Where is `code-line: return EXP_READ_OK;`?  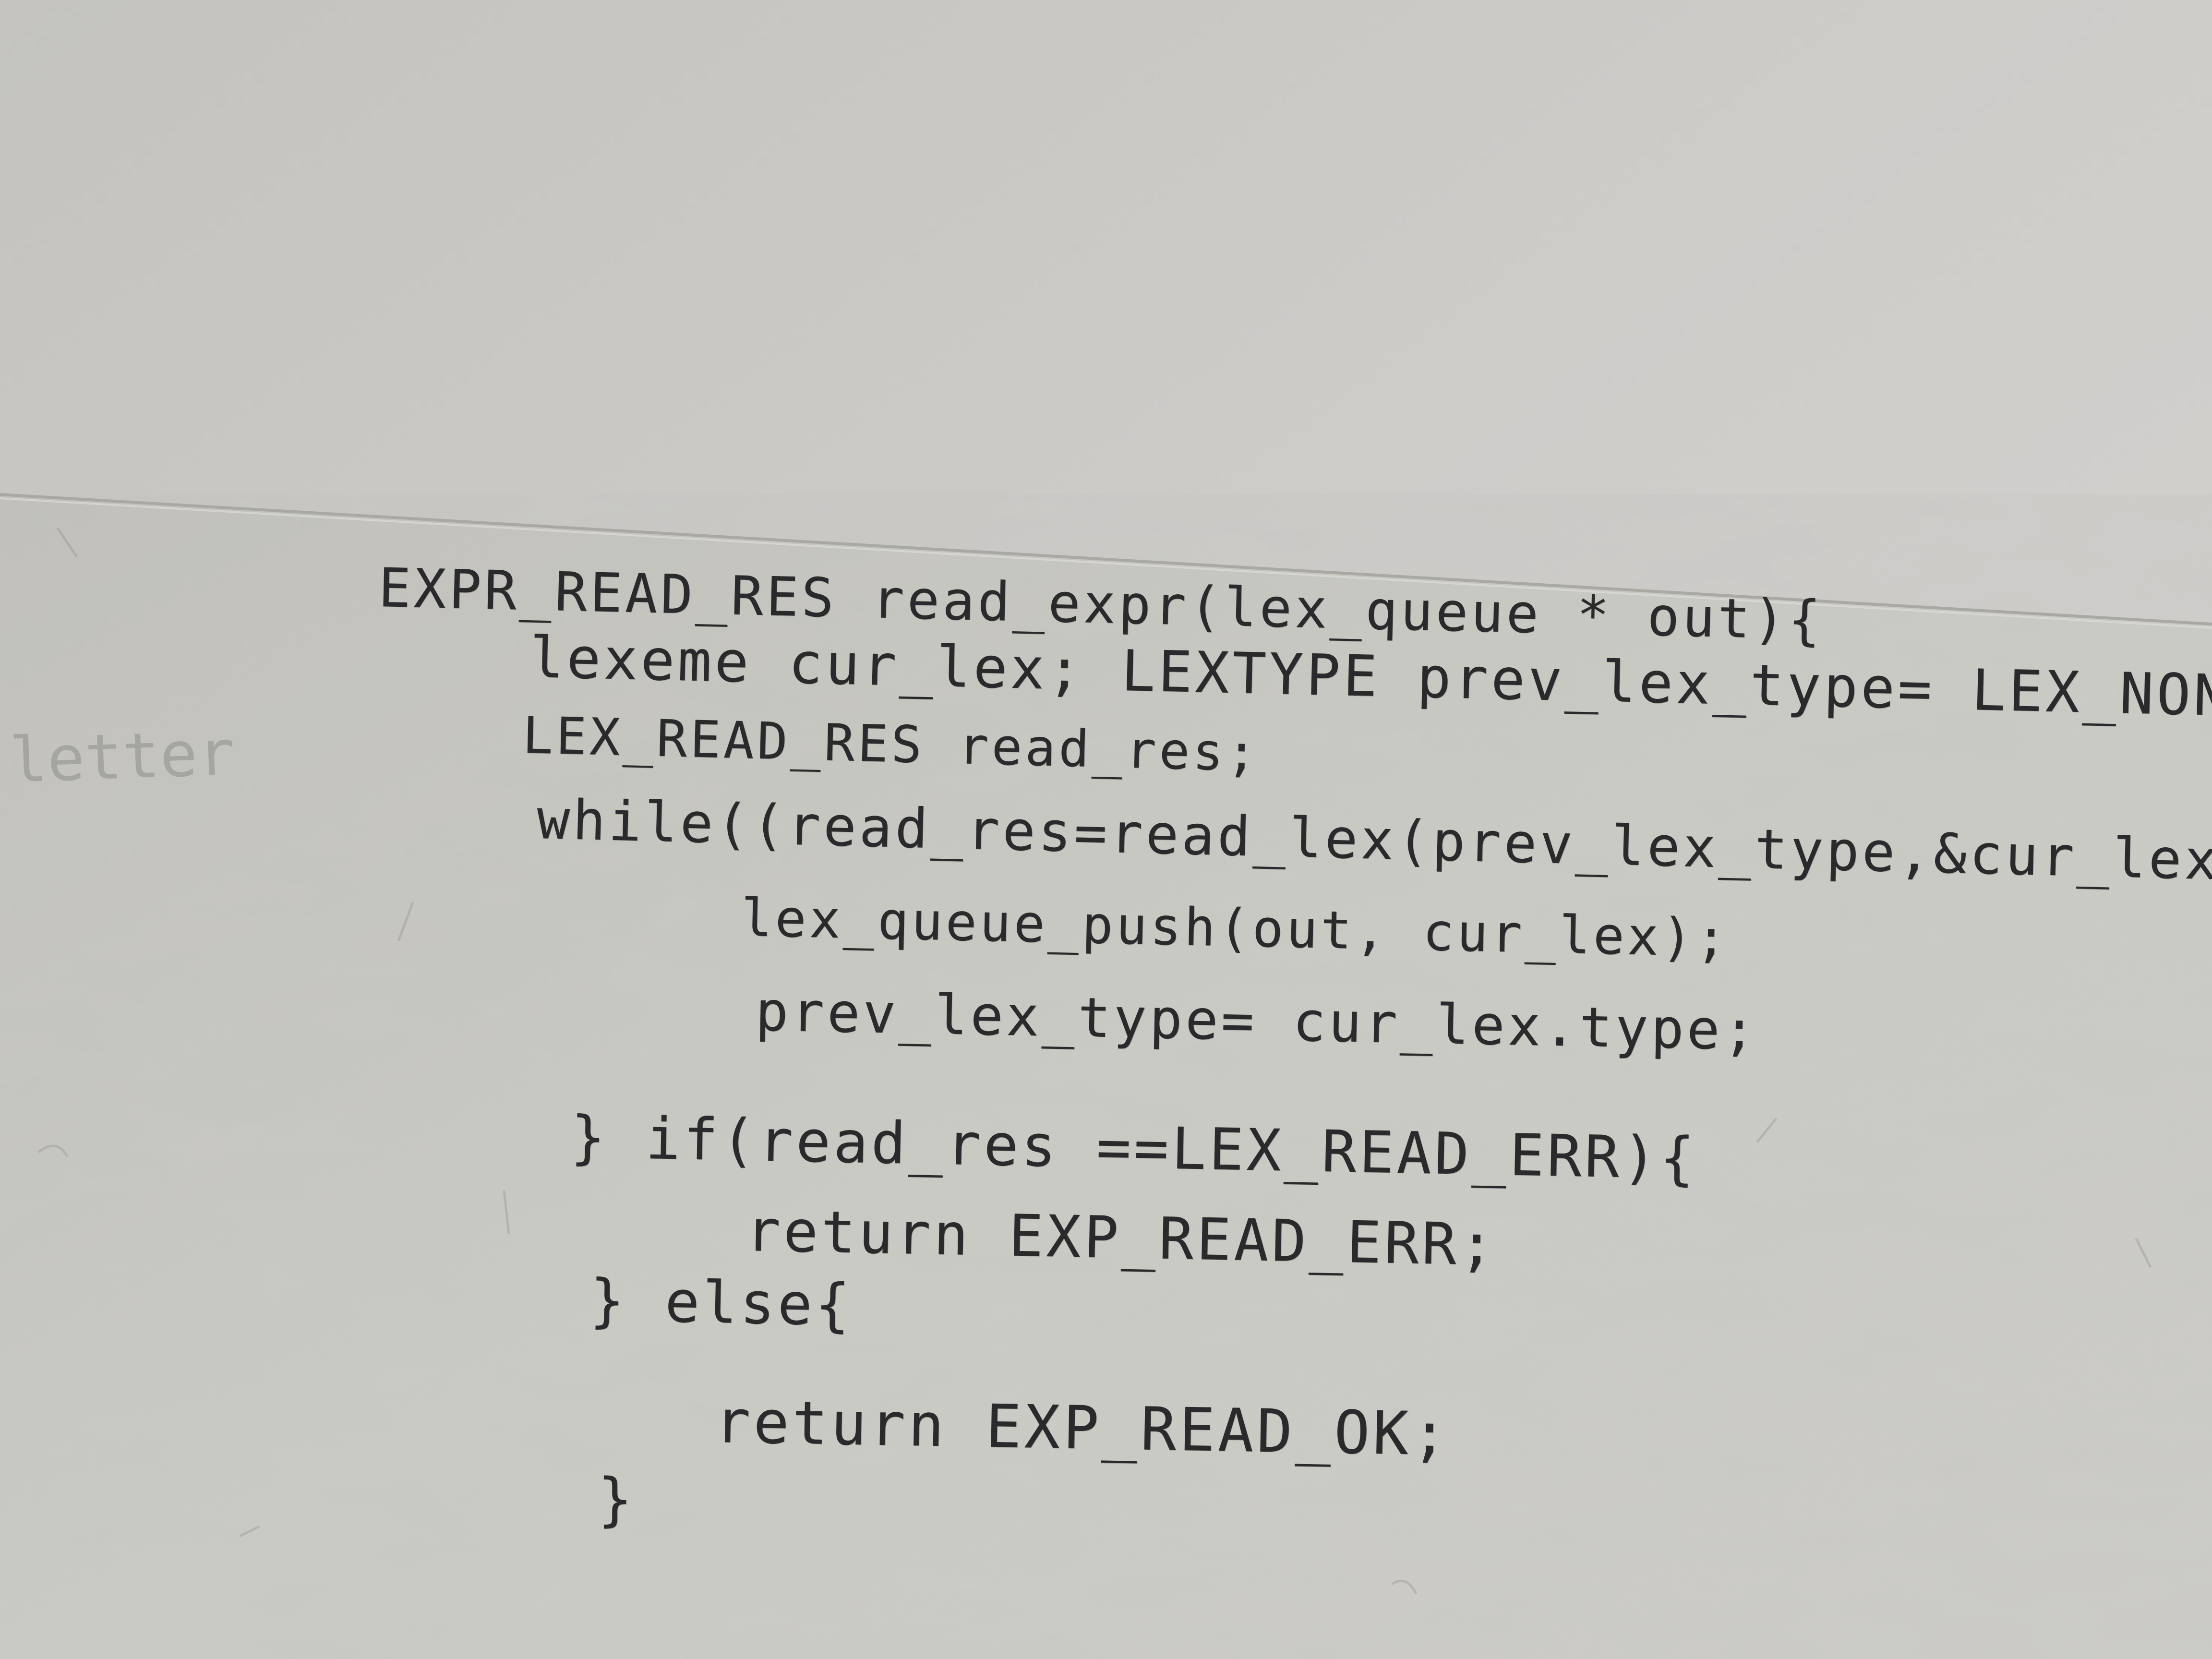 code-line: return EXP_READ_OK; is located at coordinates (1082, 1428).